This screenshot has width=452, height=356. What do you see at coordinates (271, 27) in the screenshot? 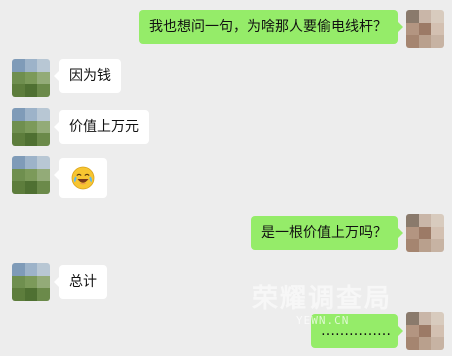
I see `message-bubble-sent: 我也想问一句，为啥那人要偷电线杆？` at bounding box center [271, 27].